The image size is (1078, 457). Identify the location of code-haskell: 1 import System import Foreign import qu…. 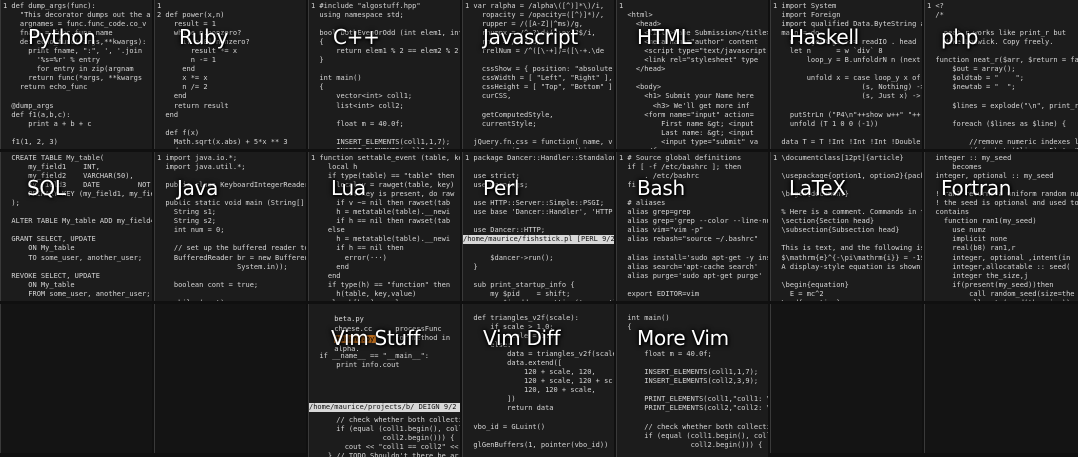
(847, 74).